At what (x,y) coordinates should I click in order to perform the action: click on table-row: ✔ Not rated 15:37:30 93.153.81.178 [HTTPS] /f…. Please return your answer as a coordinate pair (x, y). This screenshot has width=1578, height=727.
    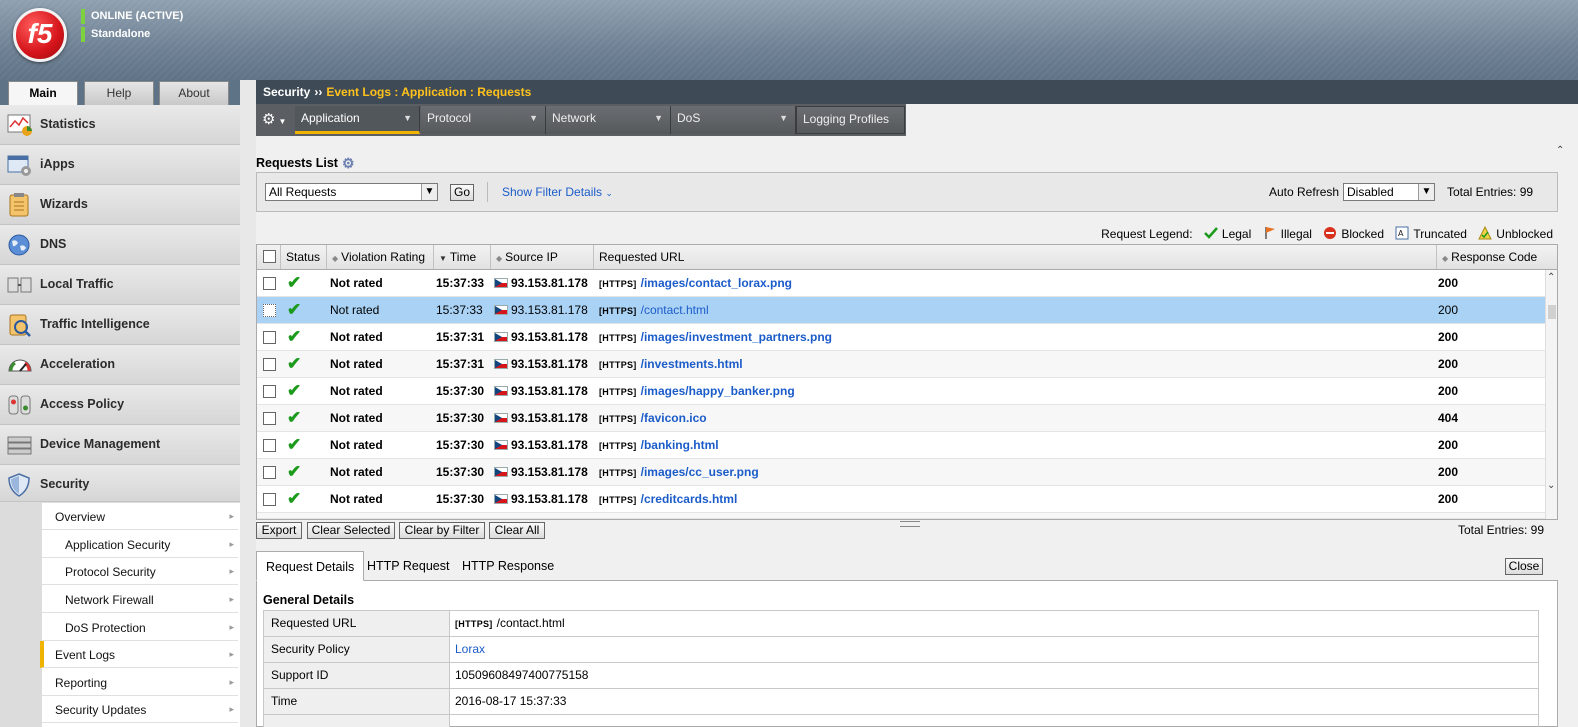
    Looking at the image, I should click on (901, 418).